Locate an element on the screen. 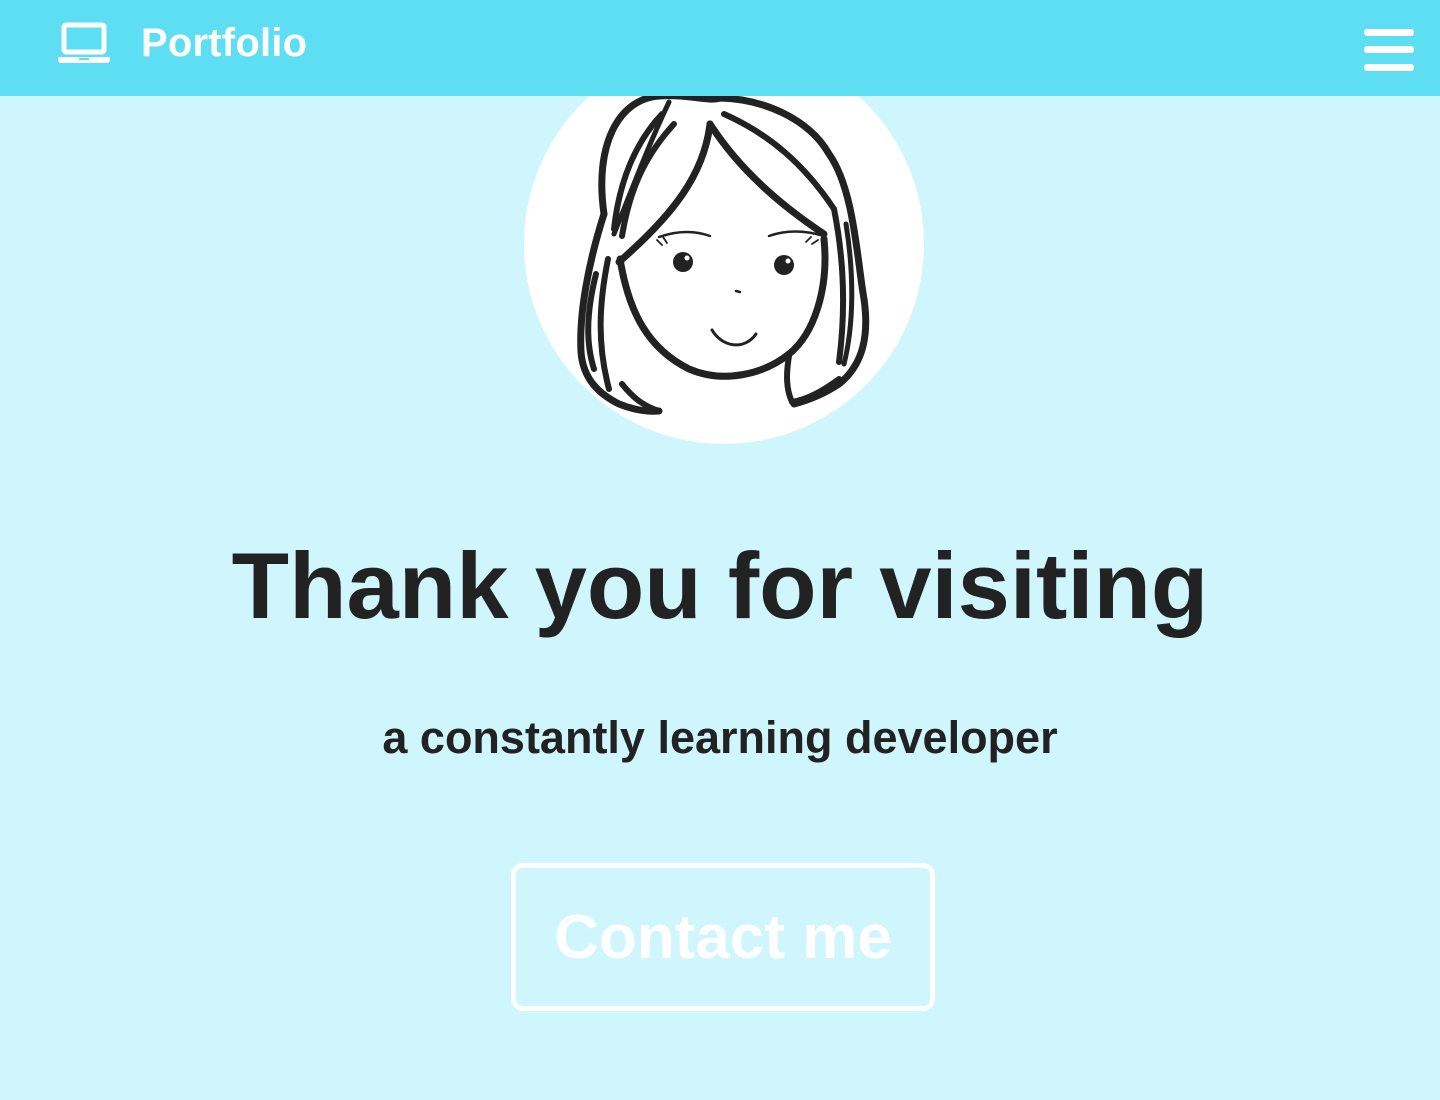 This screenshot has width=1440, height=1100. page-title: Thank you for visiting is located at coordinates (720, 585).